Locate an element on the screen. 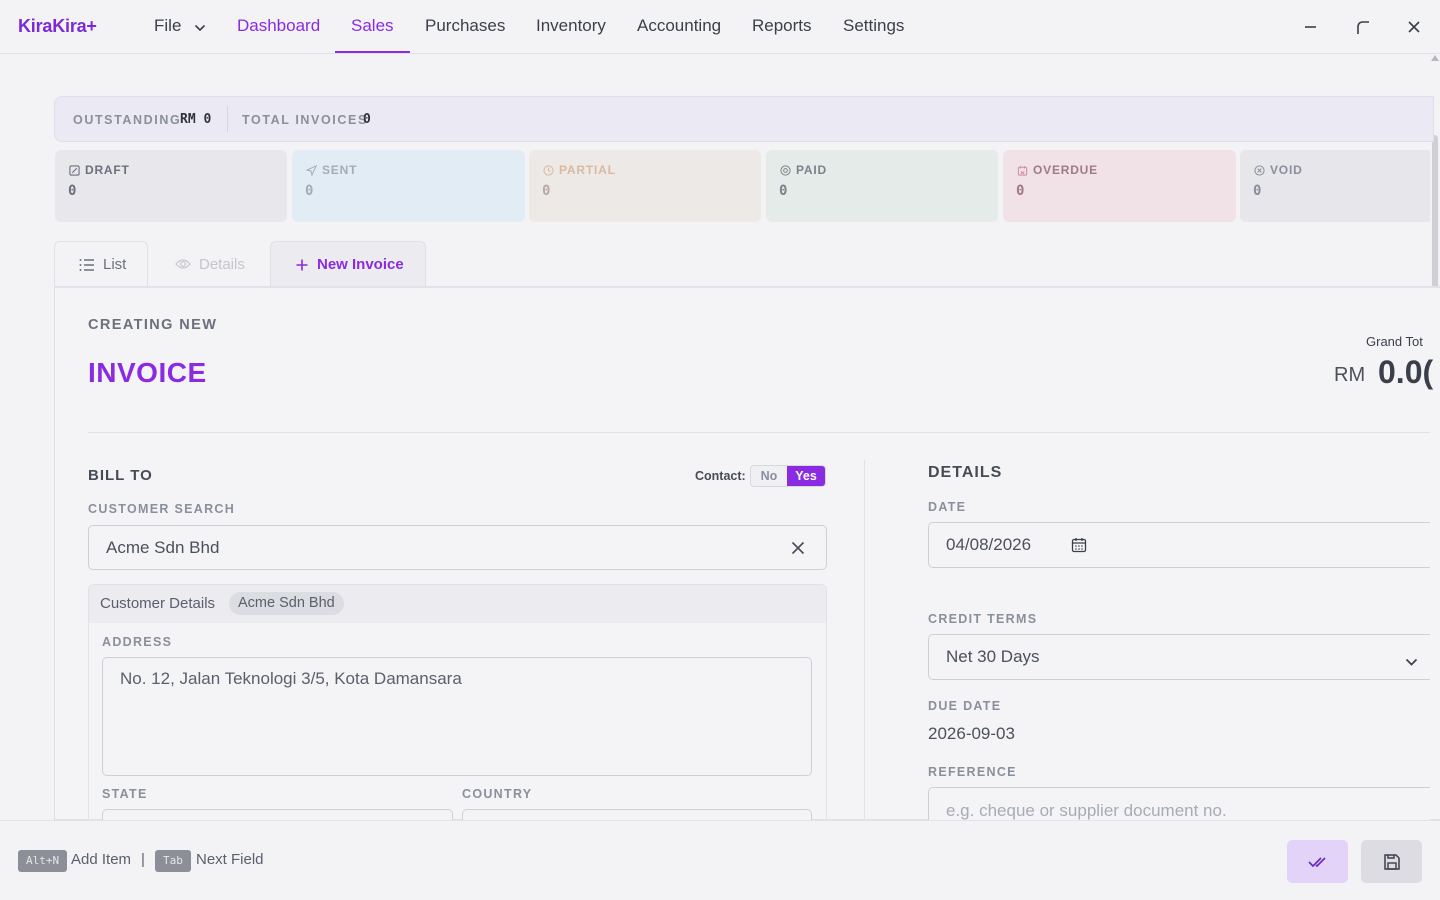 This screenshot has width=1440, height=900. tab-details: Details is located at coordinates (209, 264).